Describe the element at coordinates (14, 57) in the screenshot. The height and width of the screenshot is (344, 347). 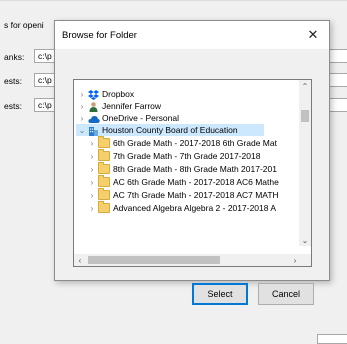
I see `row-label-1: anks:` at that location.